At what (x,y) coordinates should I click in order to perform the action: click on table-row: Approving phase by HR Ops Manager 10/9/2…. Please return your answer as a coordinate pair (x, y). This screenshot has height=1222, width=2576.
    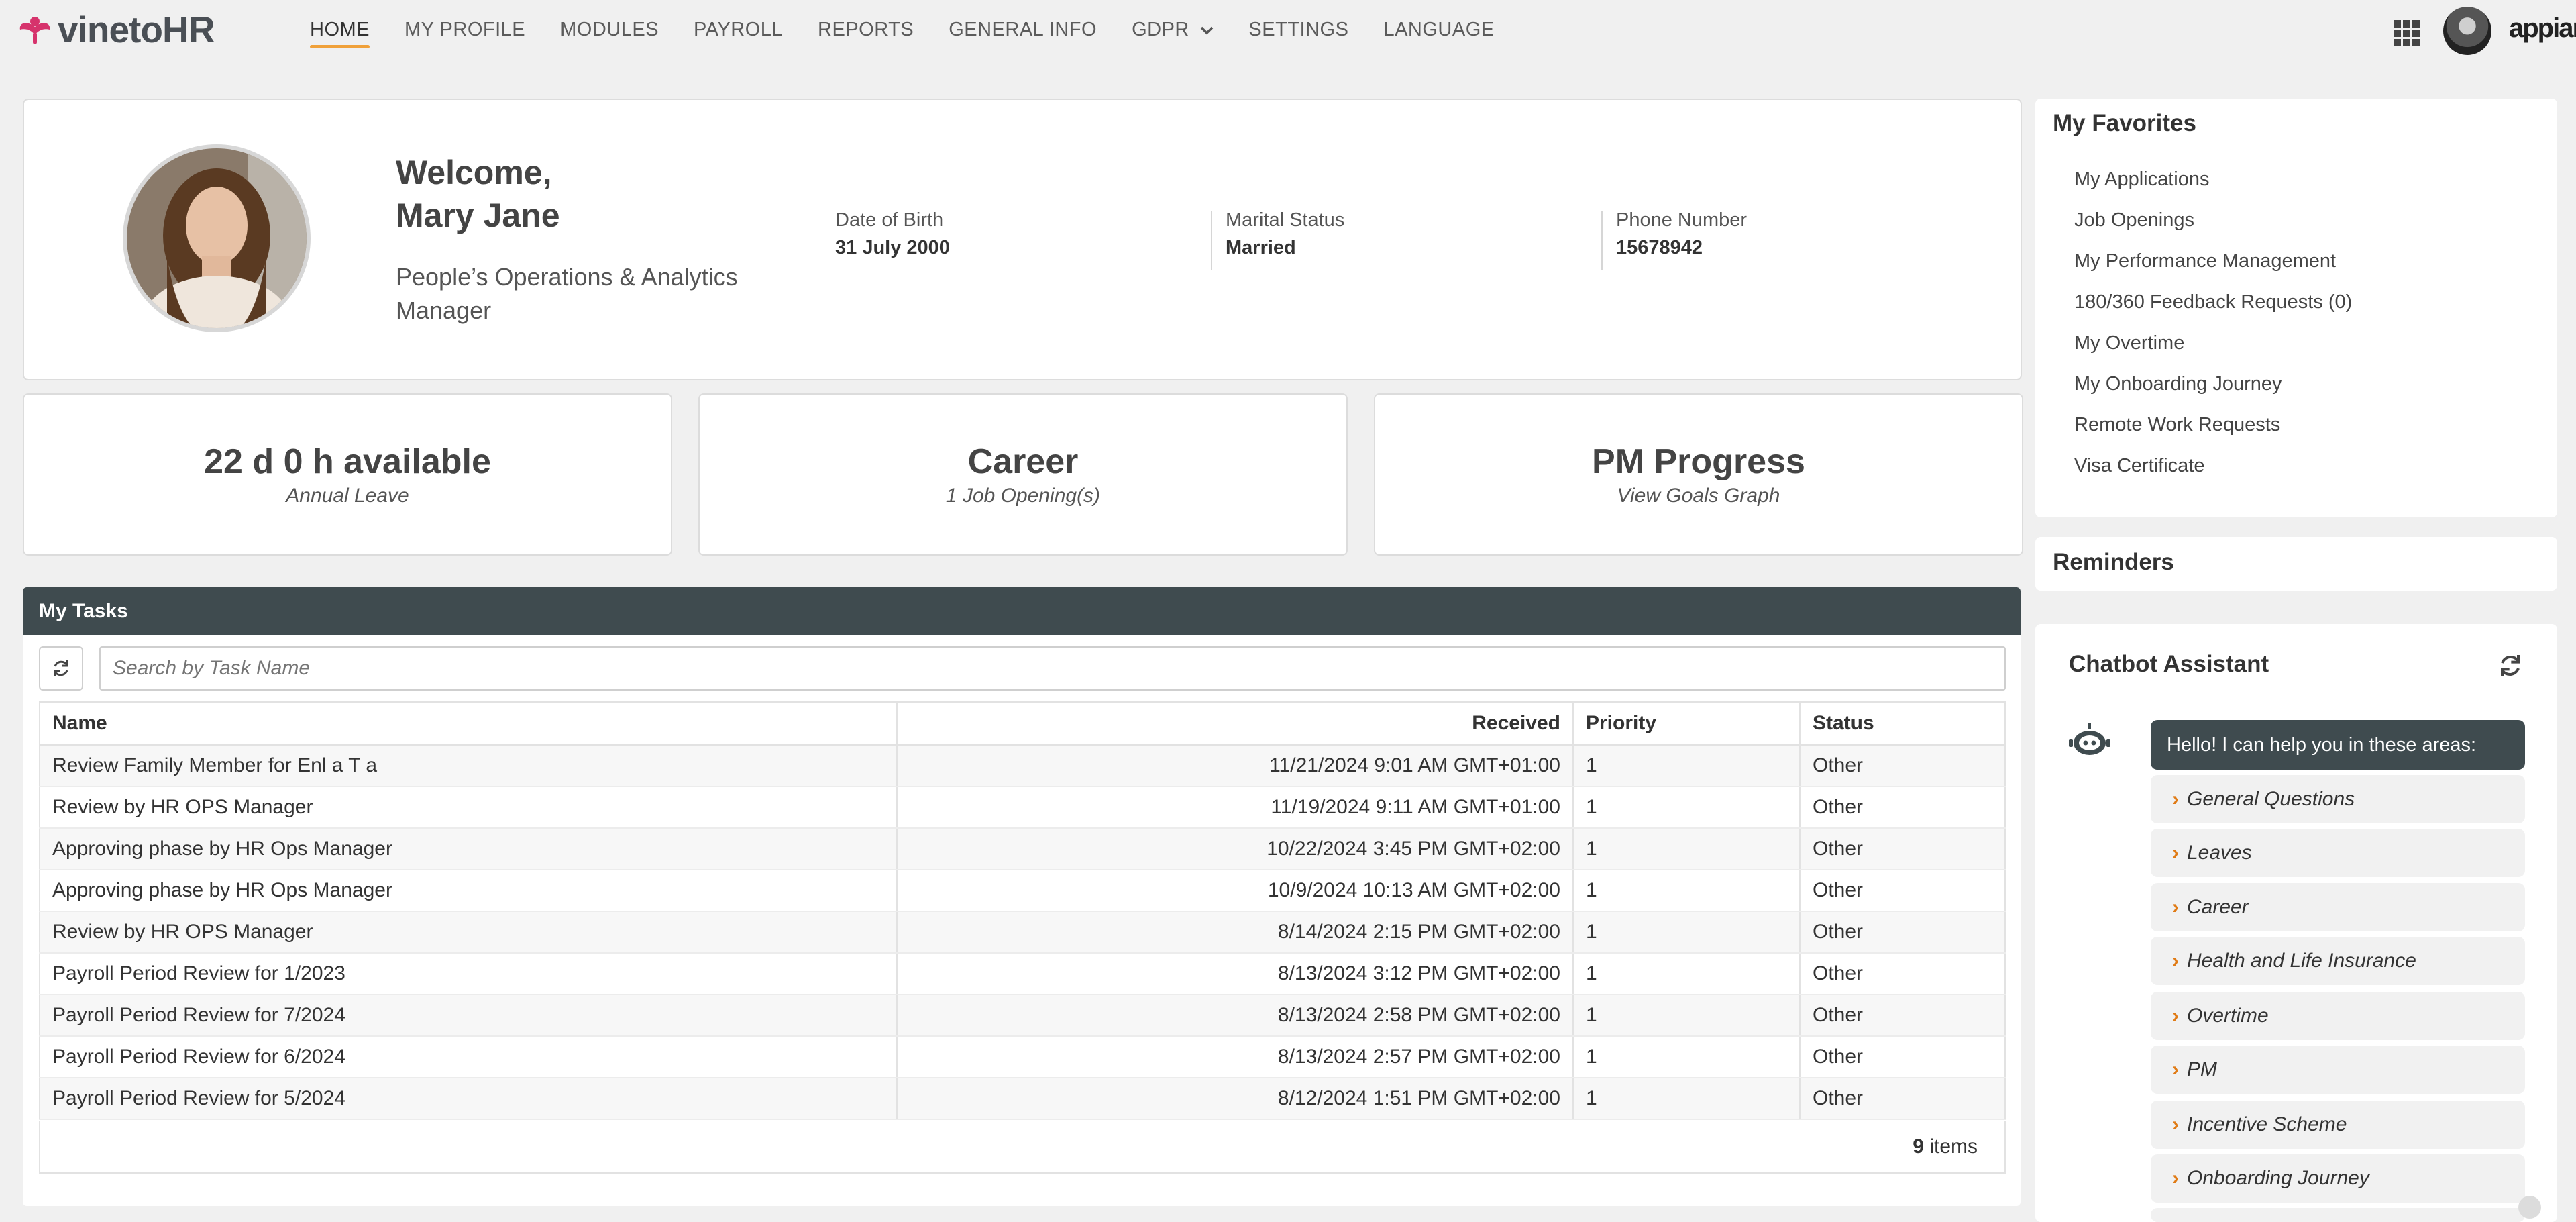
    Looking at the image, I should click on (1022, 891).